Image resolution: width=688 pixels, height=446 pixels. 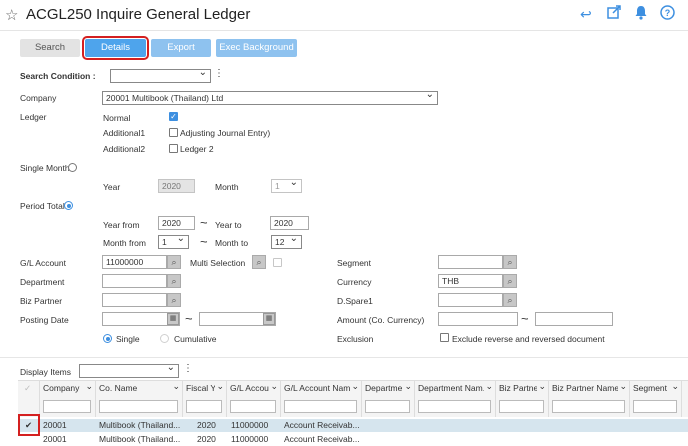 I want to click on exec-background-button: Exec Background, so click(x=256, y=48).